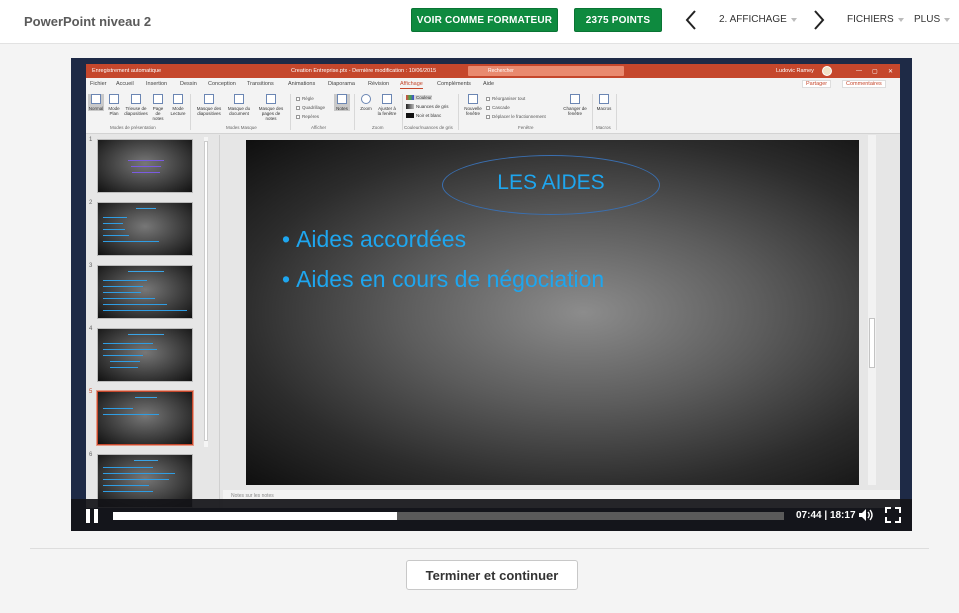 This screenshot has width=959, height=613. What do you see at coordinates (618, 20) in the screenshot?
I see `points-button: 2375 POINTS` at bounding box center [618, 20].